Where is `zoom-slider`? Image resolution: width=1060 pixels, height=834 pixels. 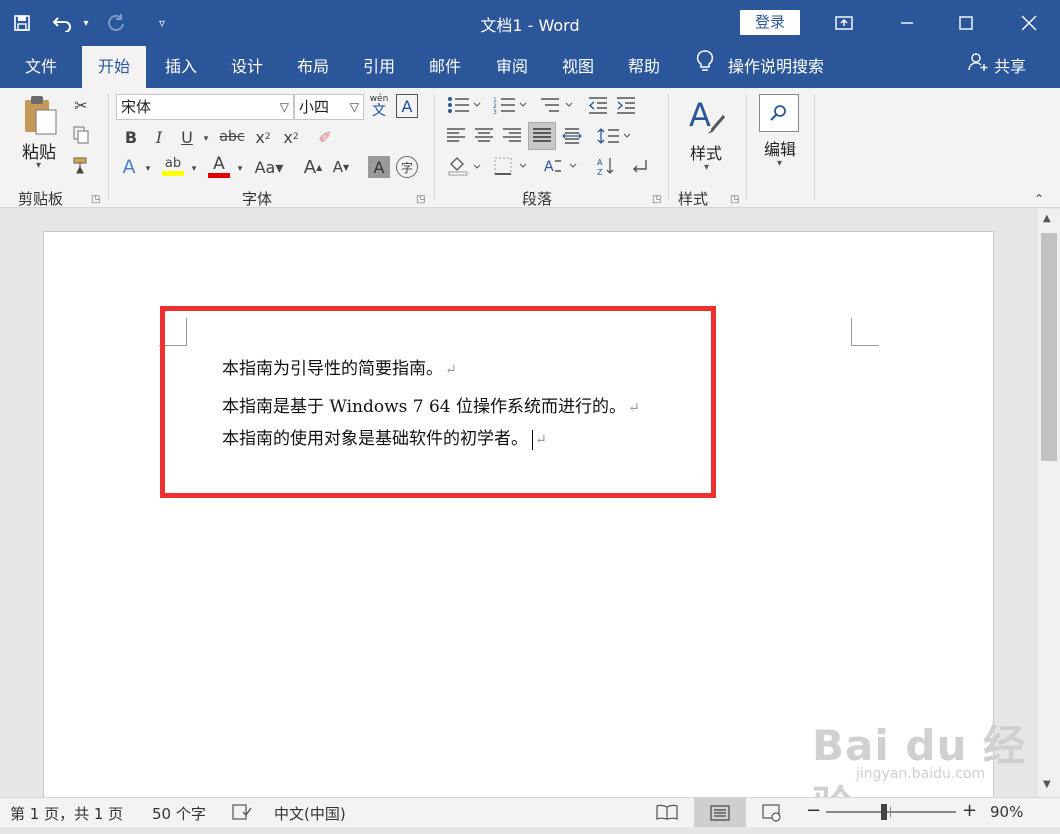 zoom-slider is located at coordinates (891, 812).